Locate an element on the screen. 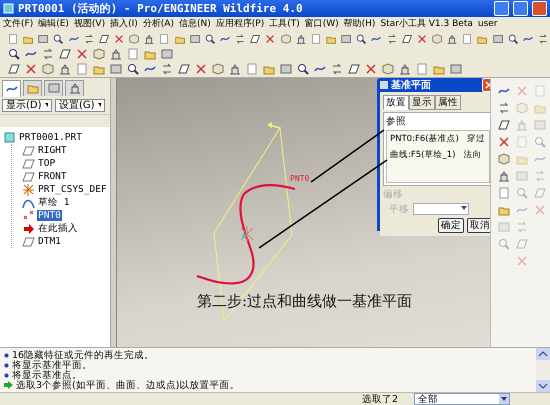 The image size is (550, 405). message-text: 将显示基准点。 is located at coordinates (47, 375).